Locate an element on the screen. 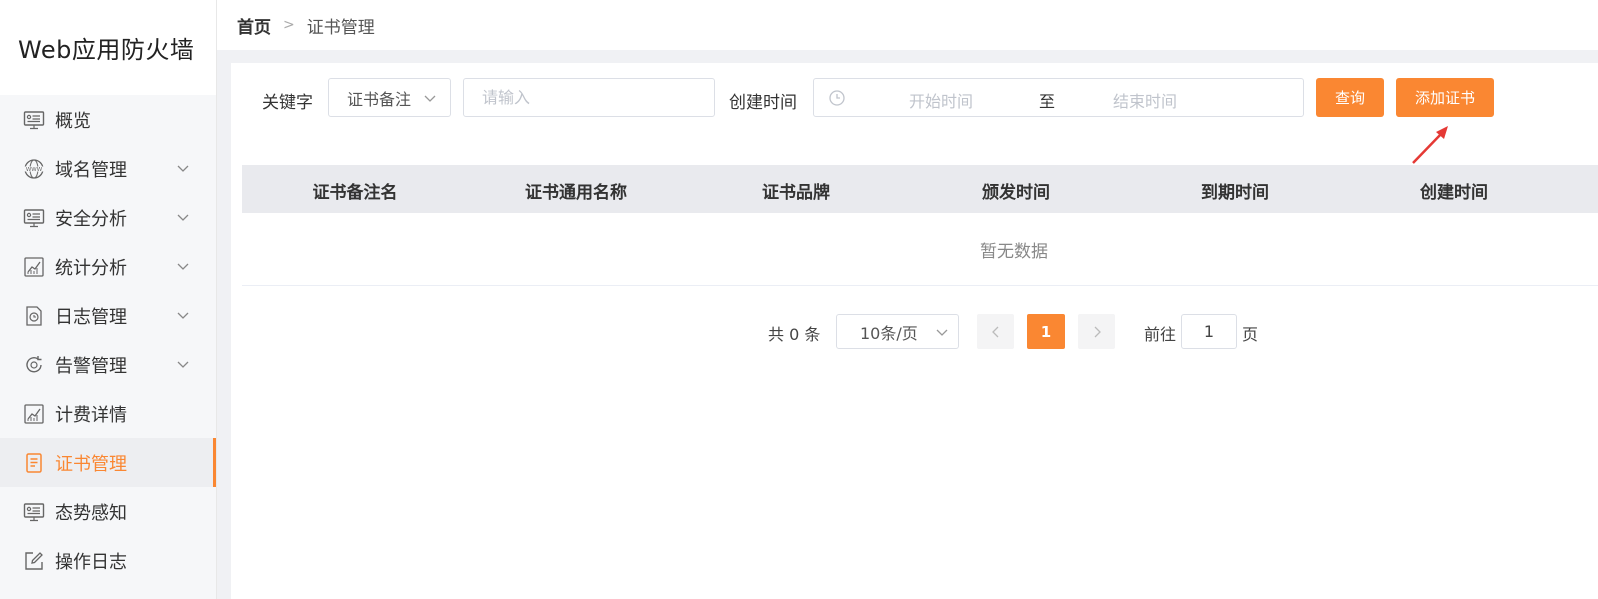  sidebar-item-label: 告警管理 is located at coordinates (91, 366).